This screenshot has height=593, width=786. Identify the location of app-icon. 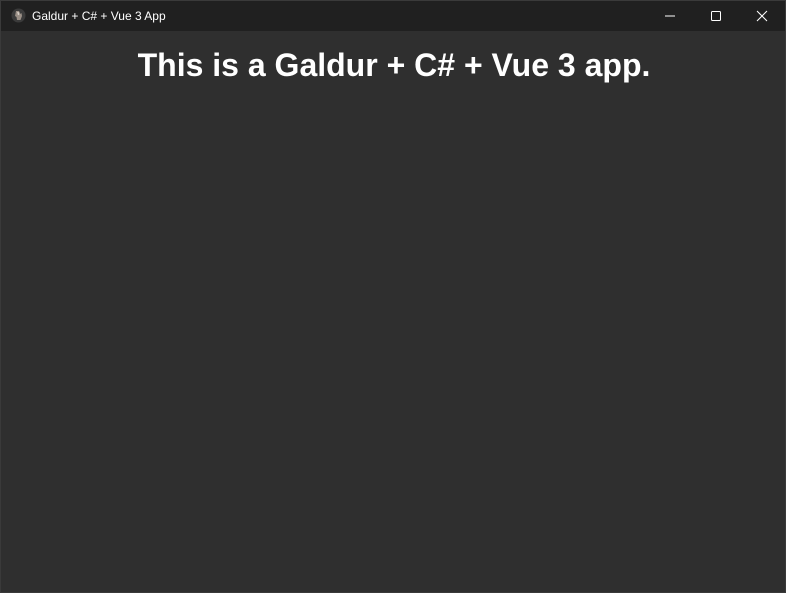
(18, 15).